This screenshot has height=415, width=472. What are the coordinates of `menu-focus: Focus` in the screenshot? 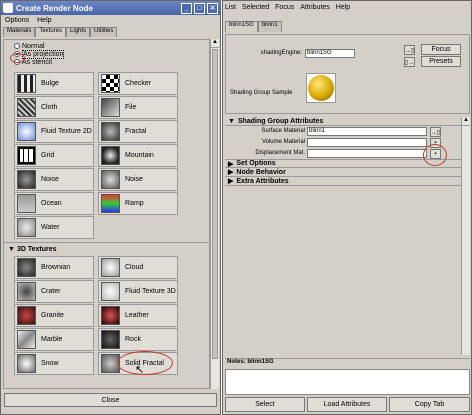 It's located at (284, 7).